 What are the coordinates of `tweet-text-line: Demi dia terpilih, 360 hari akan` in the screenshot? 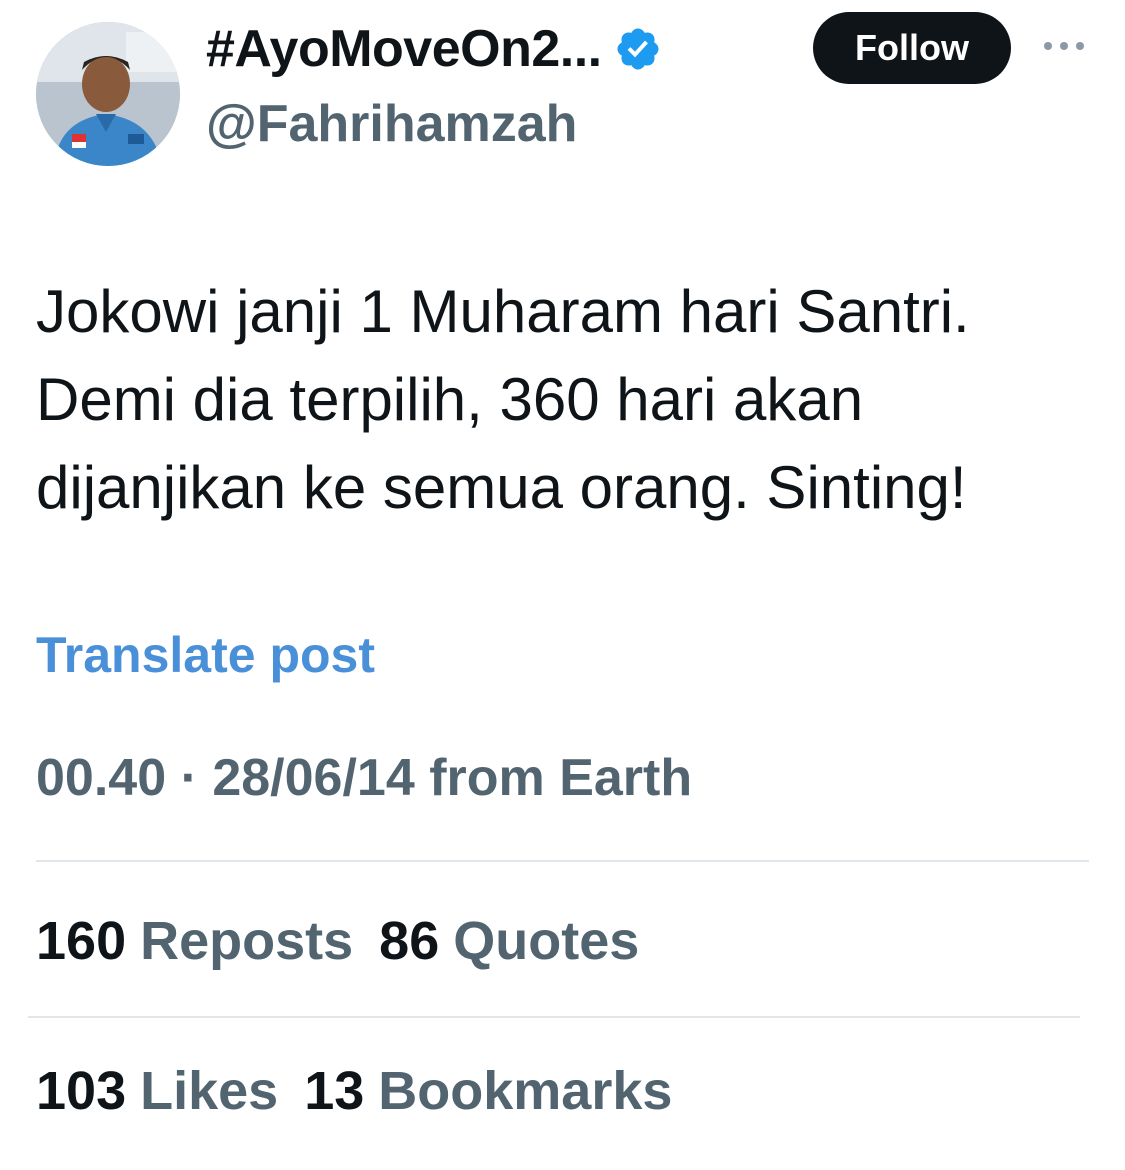 It's located at (450, 399).